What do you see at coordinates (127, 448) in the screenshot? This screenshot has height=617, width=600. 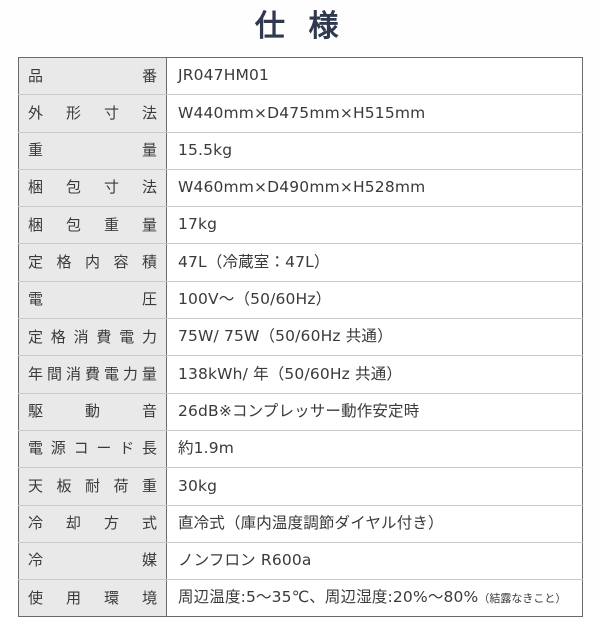 I see `label-char: ド` at bounding box center [127, 448].